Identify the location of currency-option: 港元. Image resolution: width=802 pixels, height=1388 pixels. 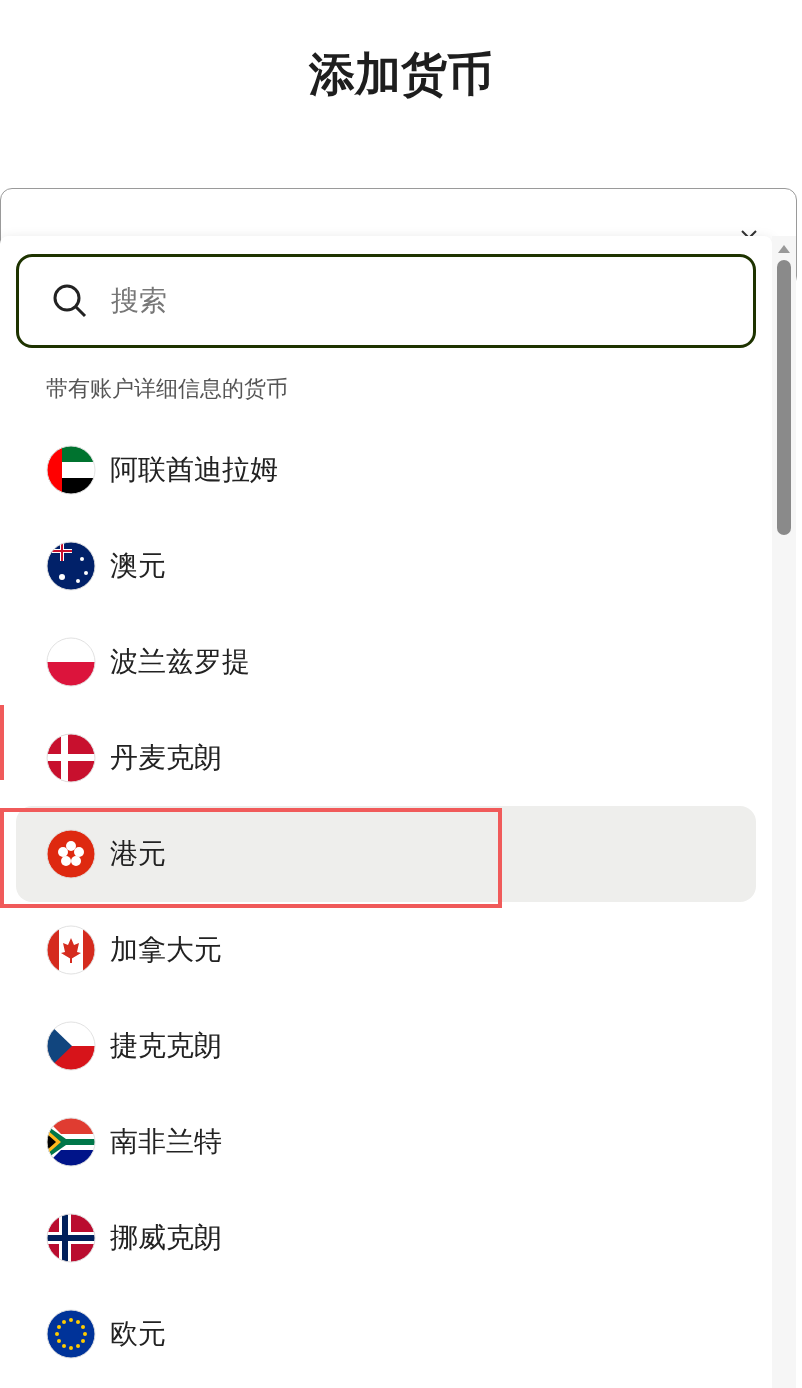
(386, 854).